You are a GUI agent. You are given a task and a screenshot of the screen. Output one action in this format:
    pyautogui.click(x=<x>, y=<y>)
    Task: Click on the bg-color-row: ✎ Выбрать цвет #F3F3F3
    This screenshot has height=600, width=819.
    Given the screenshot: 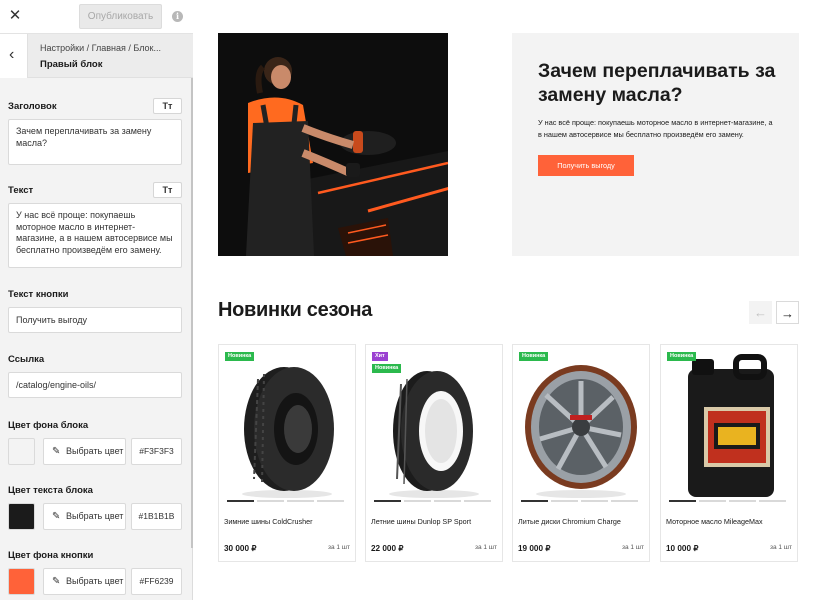 What is the action you would take?
    pyautogui.click(x=95, y=451)
    